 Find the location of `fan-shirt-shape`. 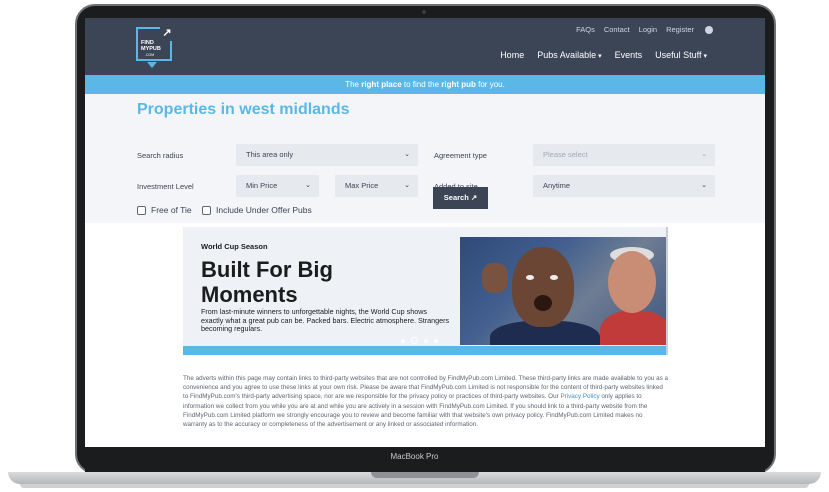

fan-shirt-shape is located at coordinates (633, 328).